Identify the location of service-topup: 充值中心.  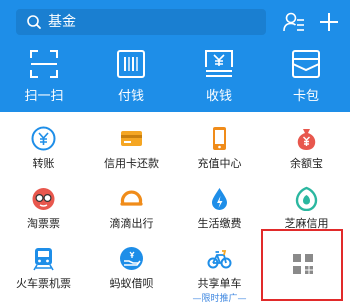
(219, 150).